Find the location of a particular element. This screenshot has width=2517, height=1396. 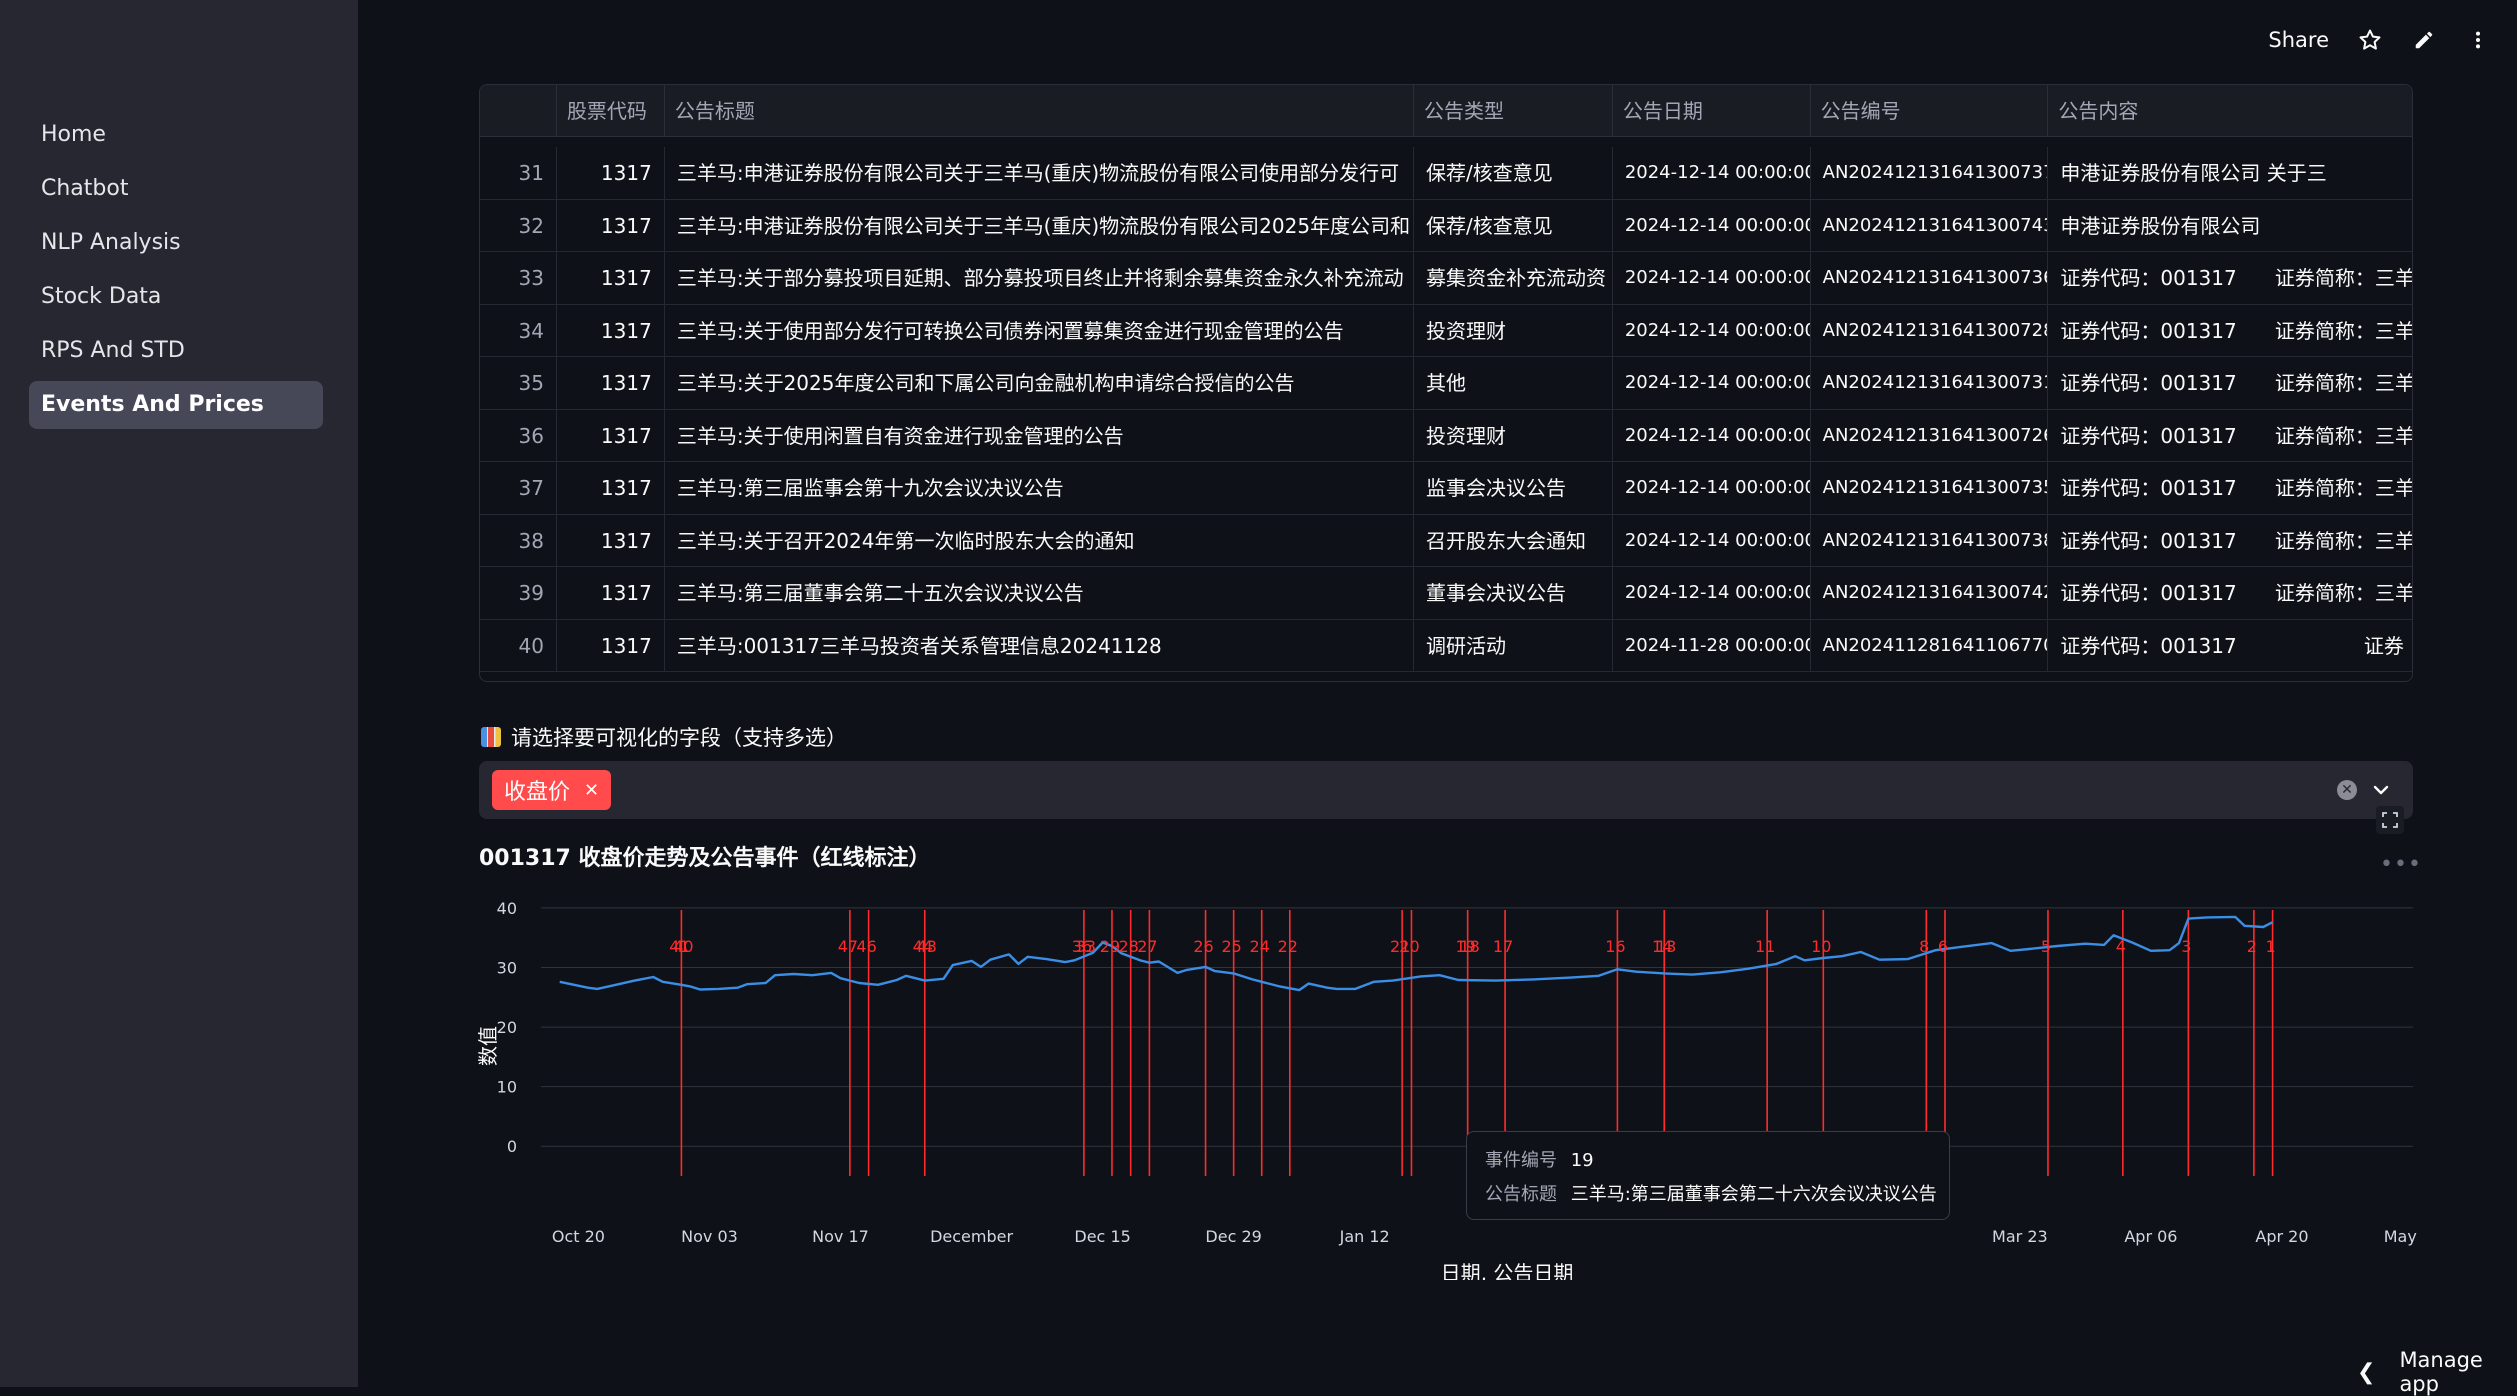

cell-title: 三羊马:申港证券股份有限公司关于三羊马(重庆)物流股份有限公司2025年度公司和 is located at coordinates (1040, 225).